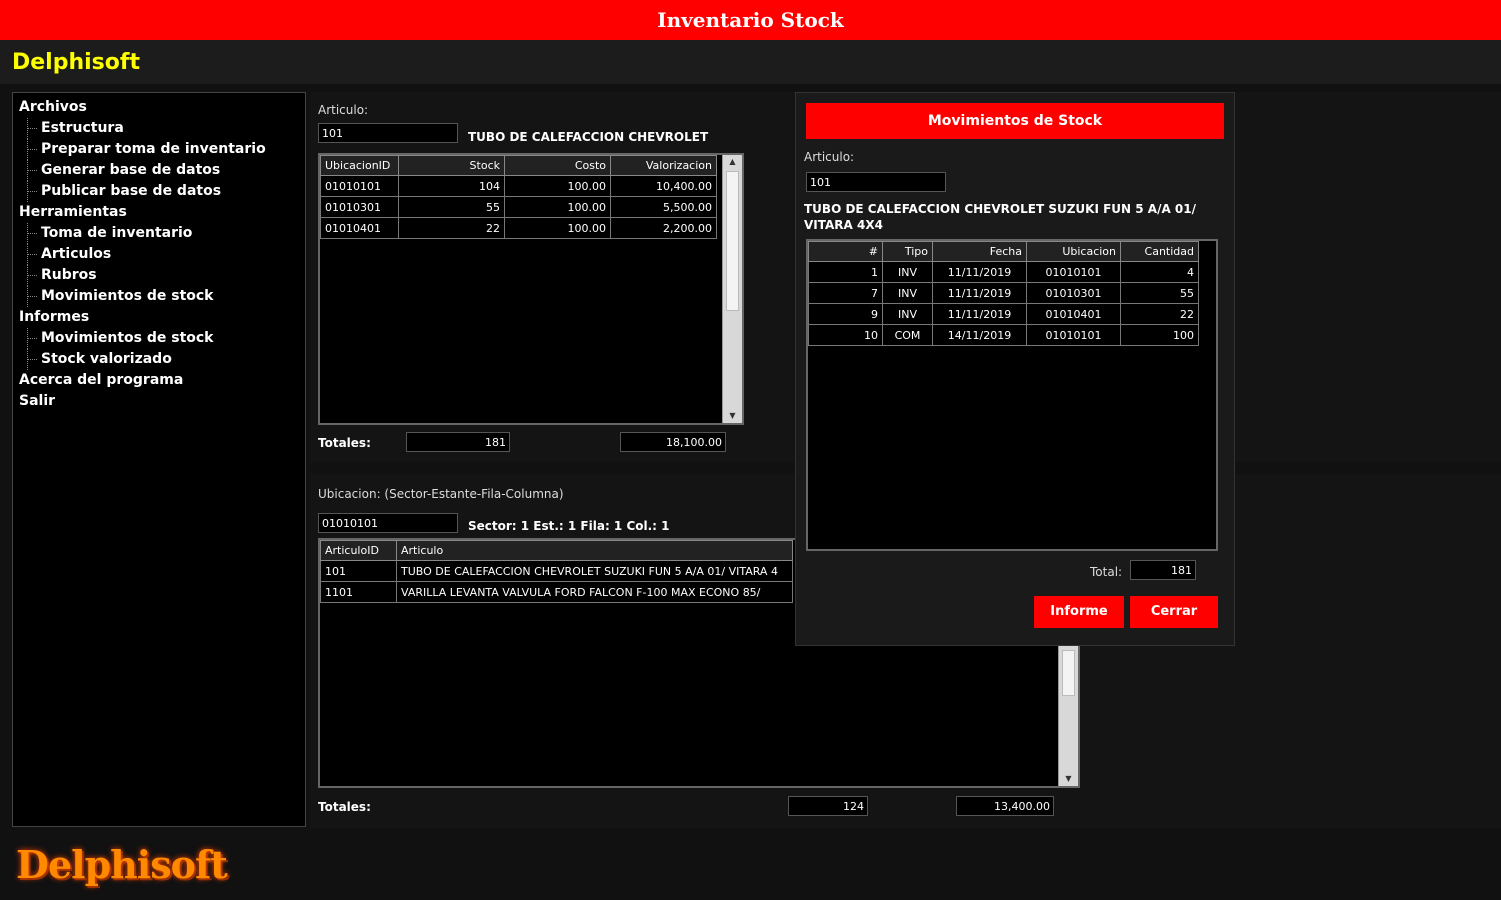 The height and width of the screenshot is (900, 1501). I want to click on table-header-row: ArticuloID Articulo, so click(556, 550).